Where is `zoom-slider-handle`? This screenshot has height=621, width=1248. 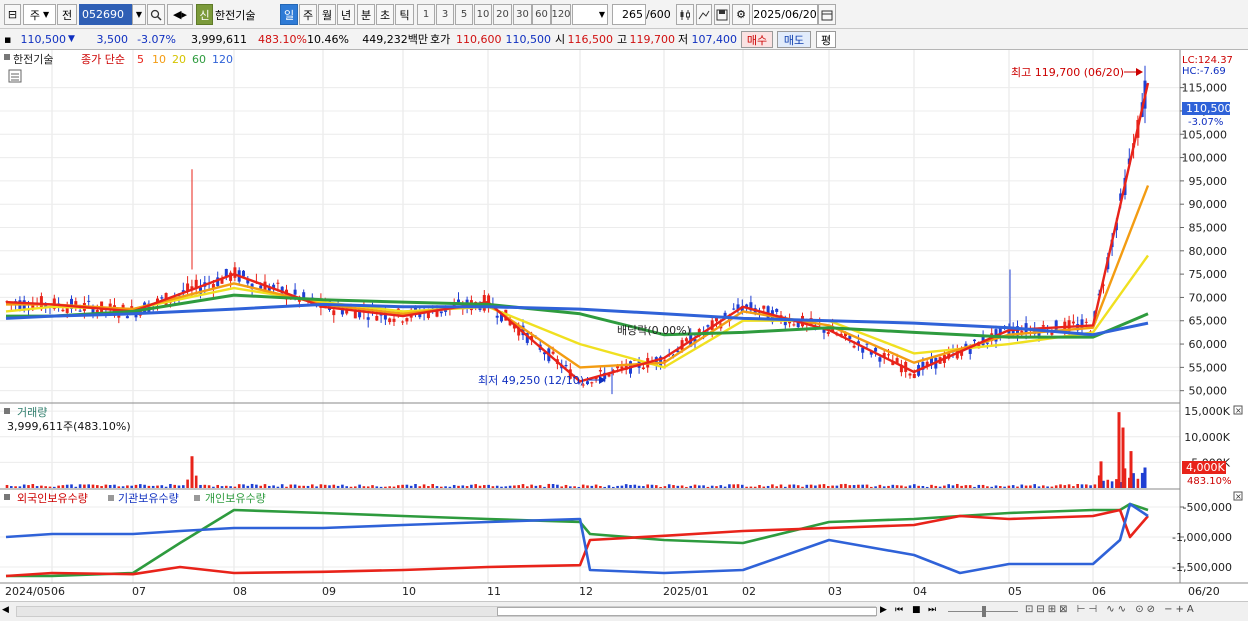 zoom-slider-handle is located at coordinates (984, 611).